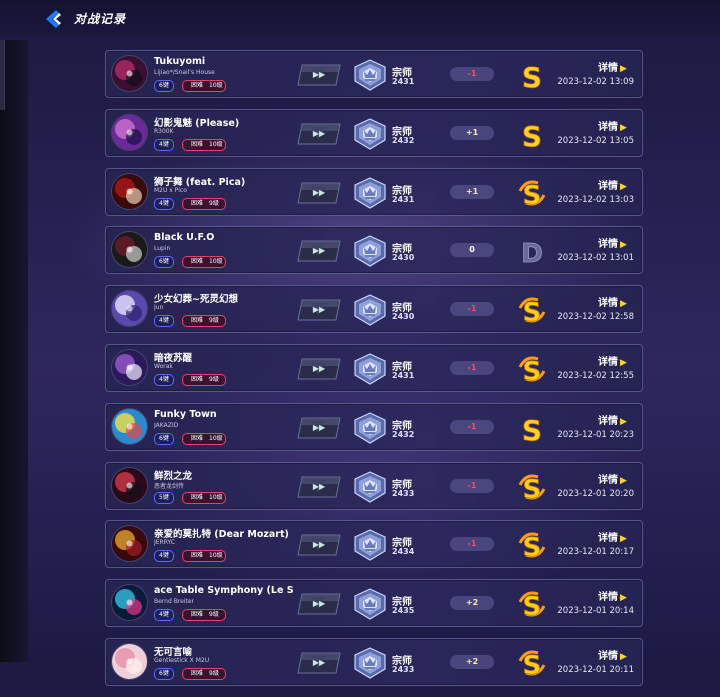  I want to click on song-artist: Lupin, so click(162, 249).